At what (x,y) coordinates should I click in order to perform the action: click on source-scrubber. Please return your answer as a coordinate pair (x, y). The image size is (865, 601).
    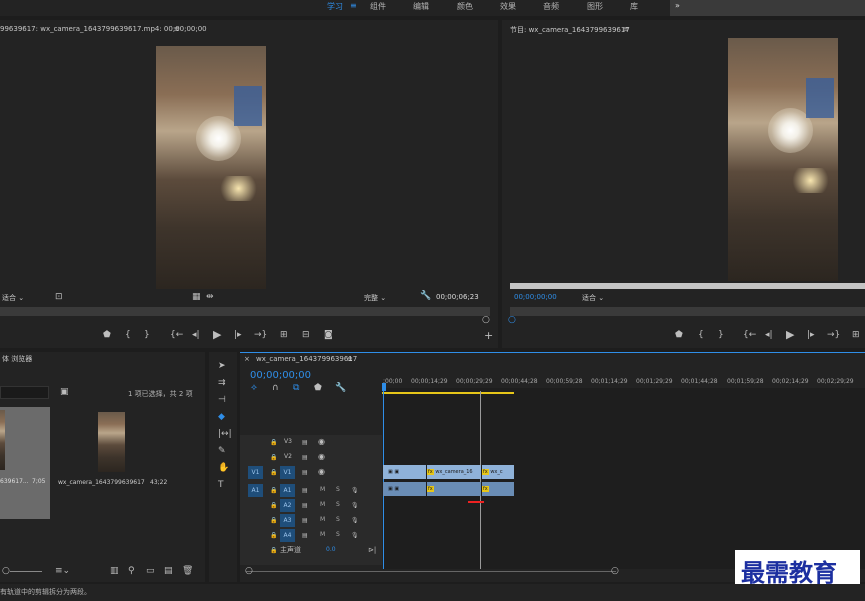
    Looking at the image, I should click on (245, 311).